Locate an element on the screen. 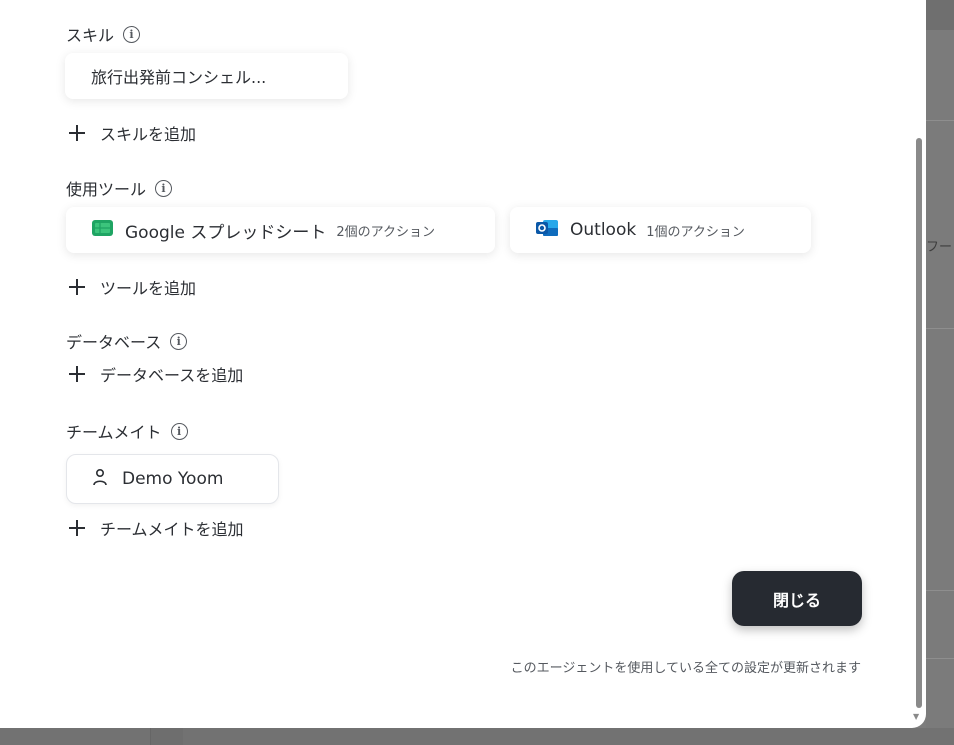 This screenshot has width=954, height=745. tool-card-outlook: Outlook 1個のアクション is located at coordinates (660, 230).